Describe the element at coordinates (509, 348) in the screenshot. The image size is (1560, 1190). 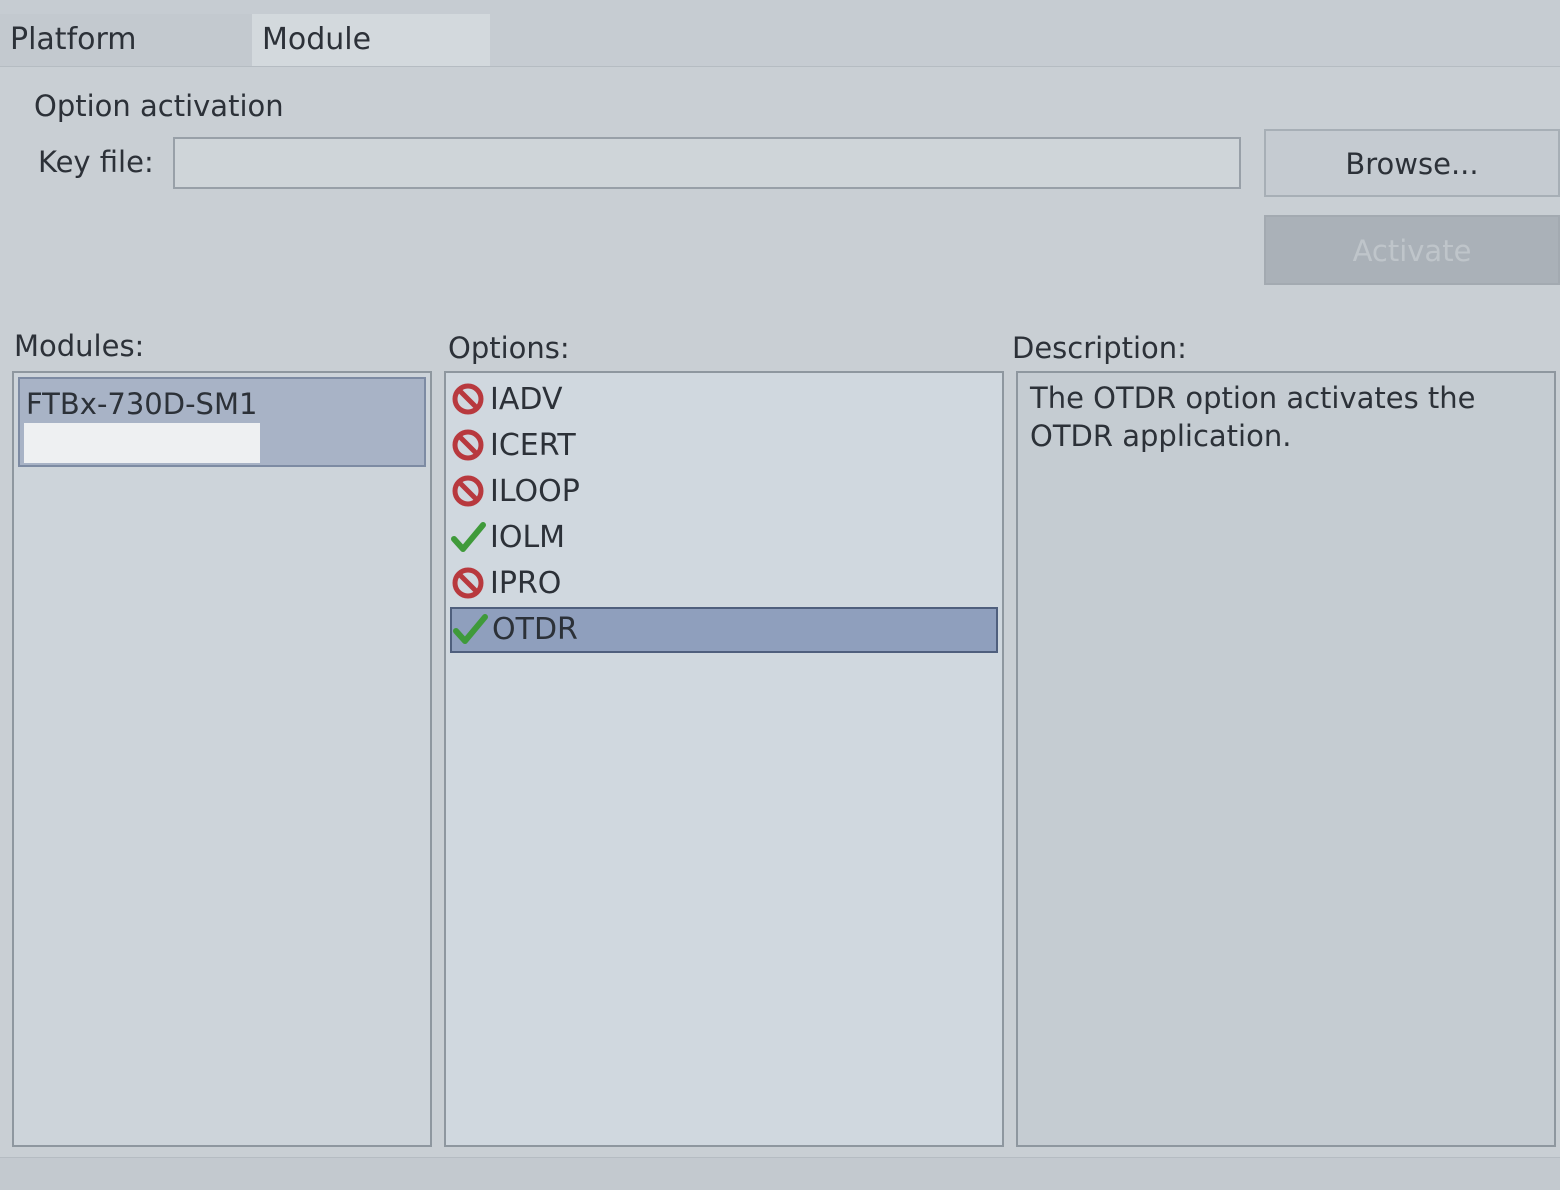
I see `options-label: Options:` at that location.